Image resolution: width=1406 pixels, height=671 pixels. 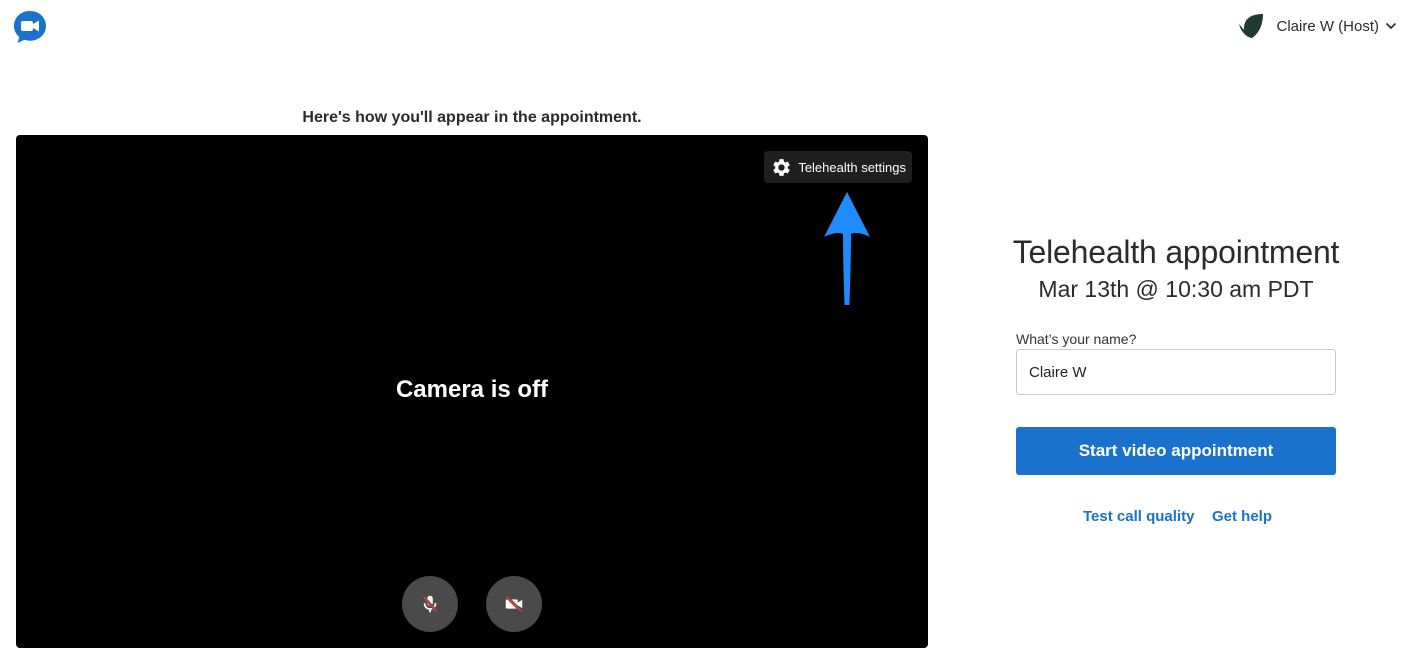 What do you see at coordinates (1391, 26) in the screenshot?
I see `chevron-down-icon` at bounding box center [1391, 26].